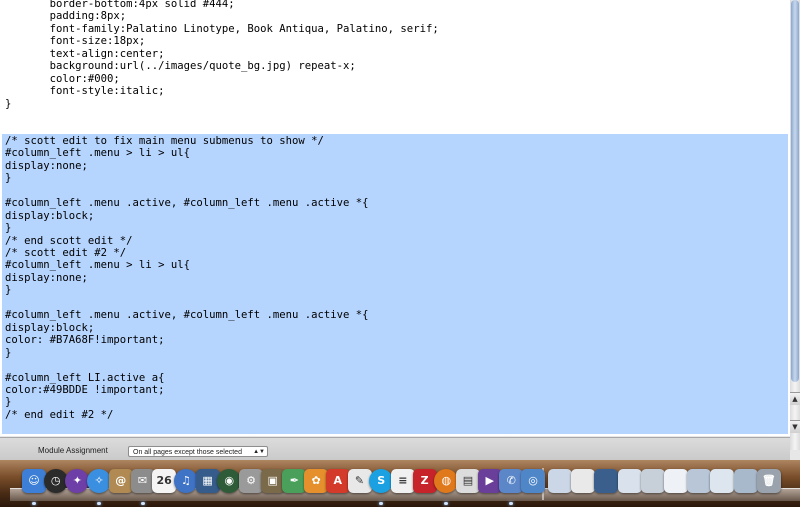 The image size is (800, 507). What do you see at coordinates (66, 16) in the screenshot?
I see `code-line: padding:8px;` at bounding box center [66, 16].